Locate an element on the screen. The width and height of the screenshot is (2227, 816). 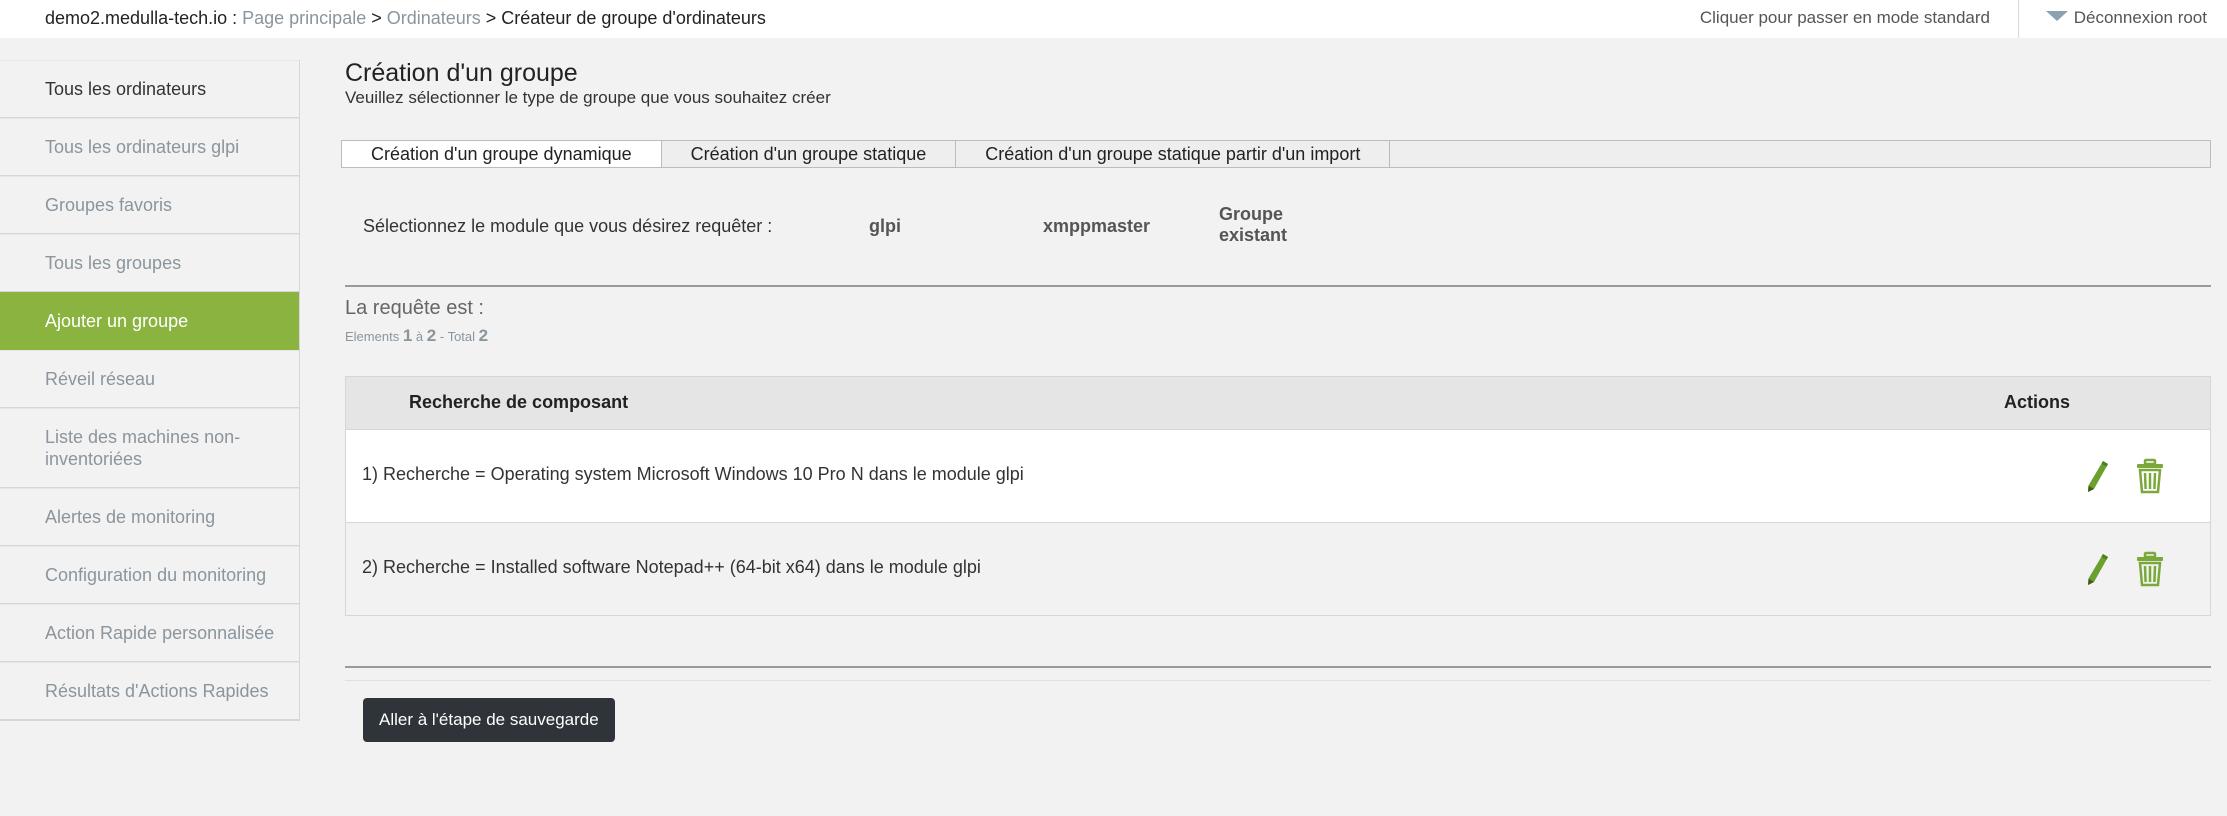
sidebar-item-all-computers: Tous les ordinateurs is located at coordinates (149, 89).